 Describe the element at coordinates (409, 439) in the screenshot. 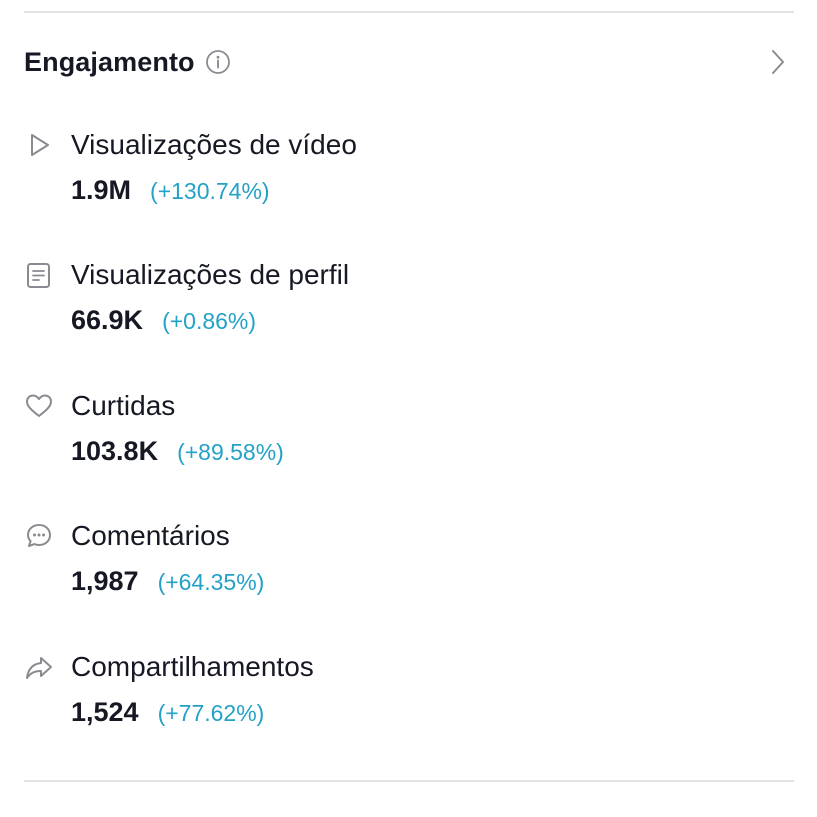

I see `metric-likes: Curtidas 103.8K (+89.58%)` at that location.